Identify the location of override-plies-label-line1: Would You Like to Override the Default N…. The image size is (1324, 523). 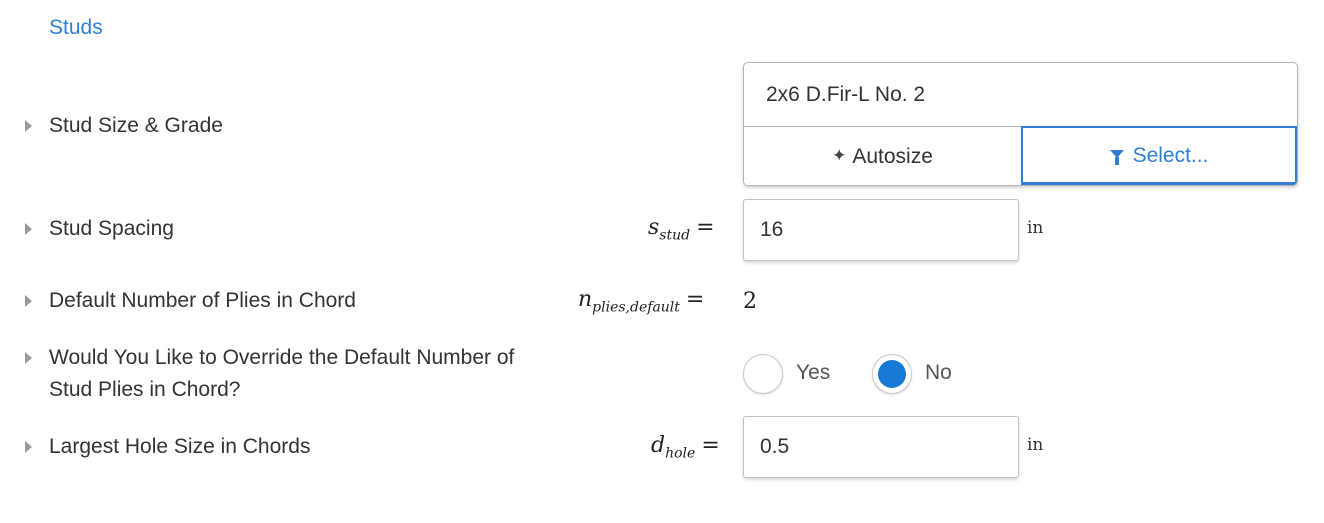
(281, 357).